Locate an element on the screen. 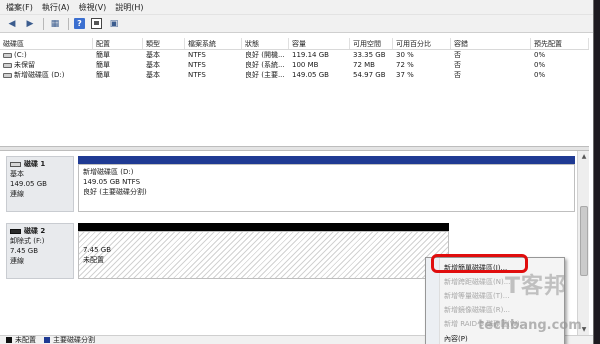  back-arrow-icon: ◀ is located at coordinates (12, 24).